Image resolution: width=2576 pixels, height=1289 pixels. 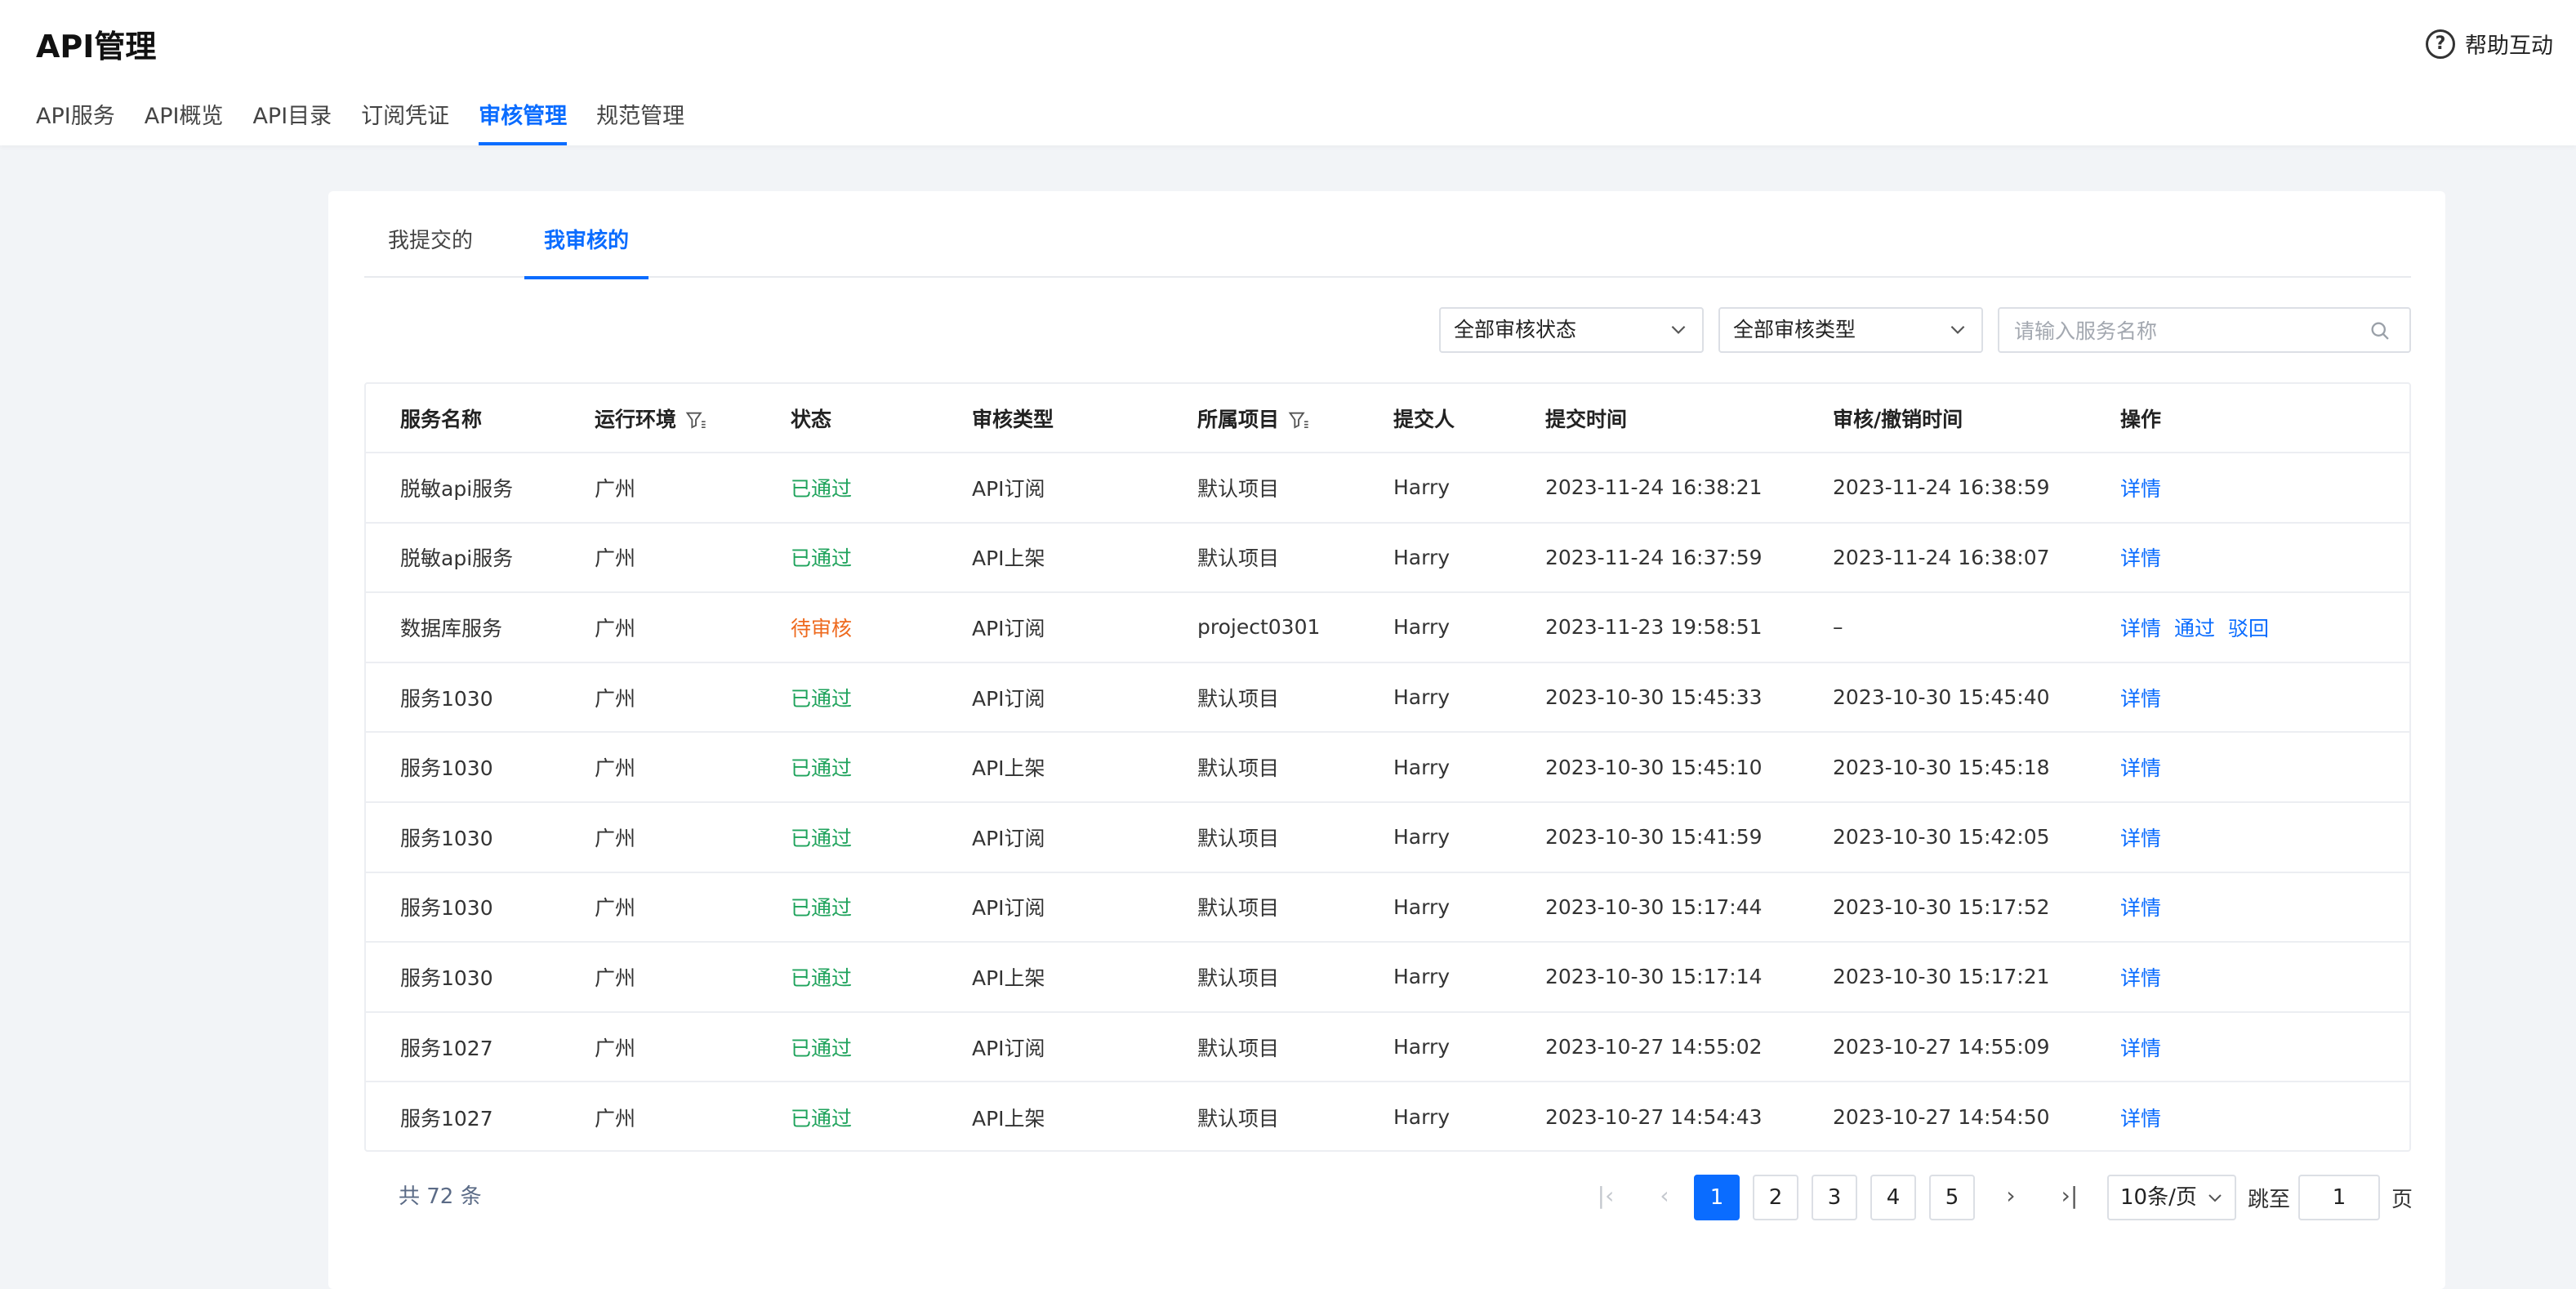 I want to click on col-submit-time: 提交时间, so click(x=1654, y=418).